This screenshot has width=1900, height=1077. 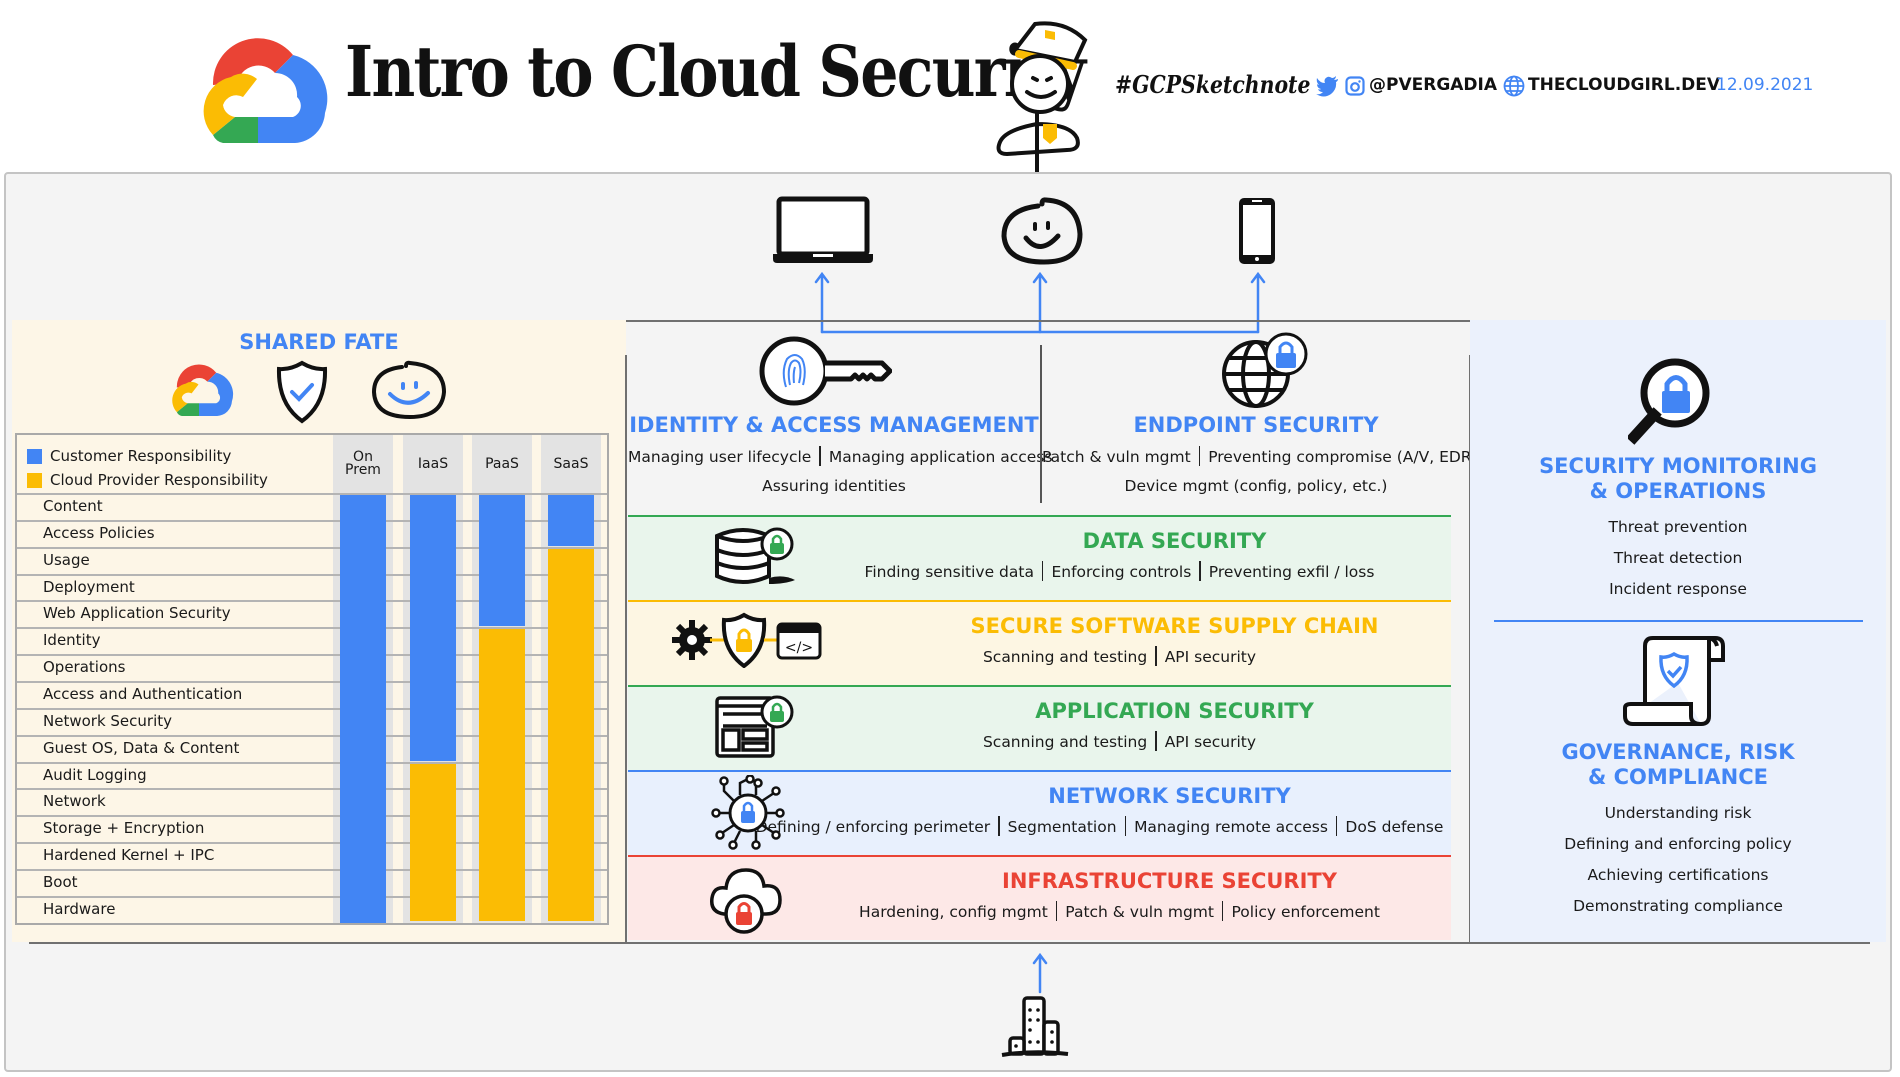 I want to click on band-title: DATA SECURITY, so click(x=1174, y=541).